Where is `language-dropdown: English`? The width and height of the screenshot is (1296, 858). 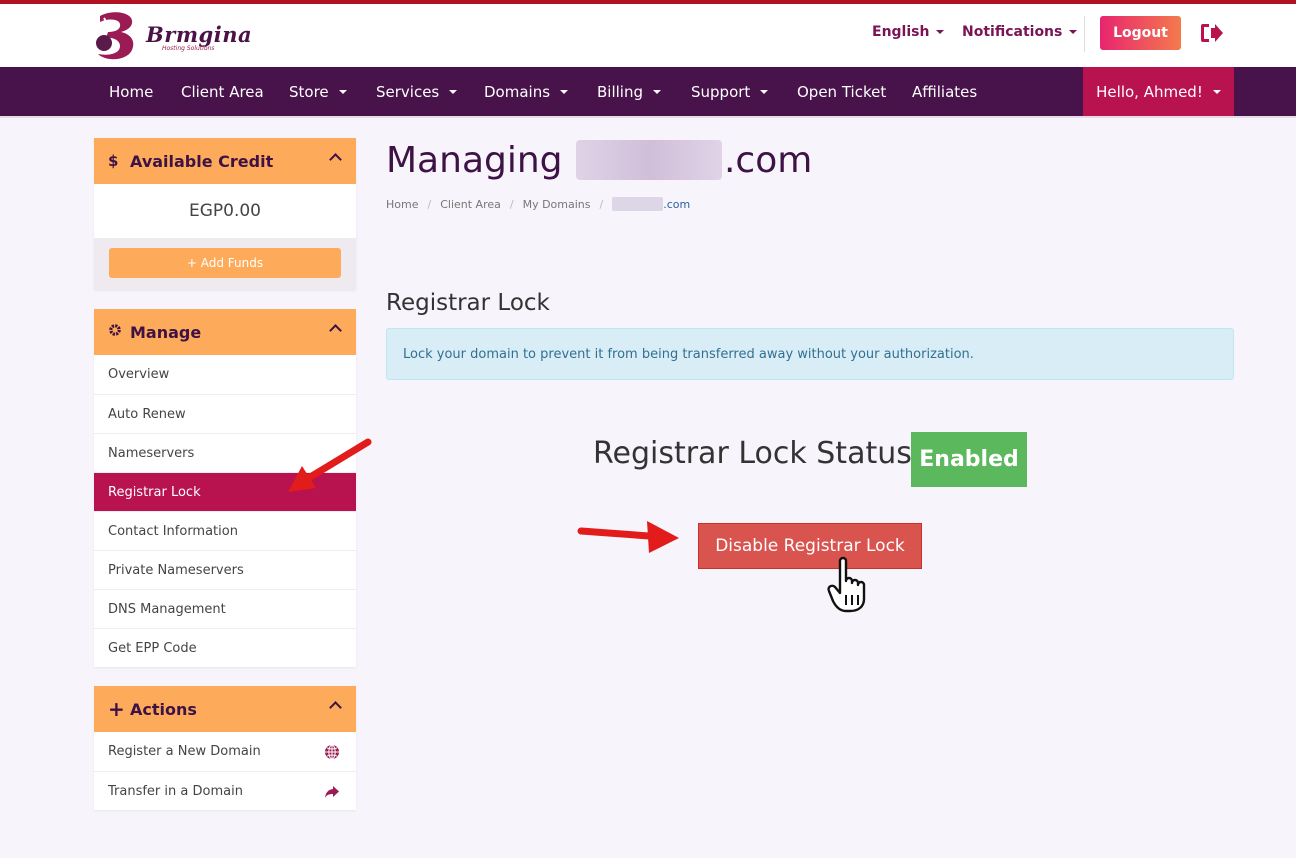
language-dropdown: English is located at coordinates (908, 32).